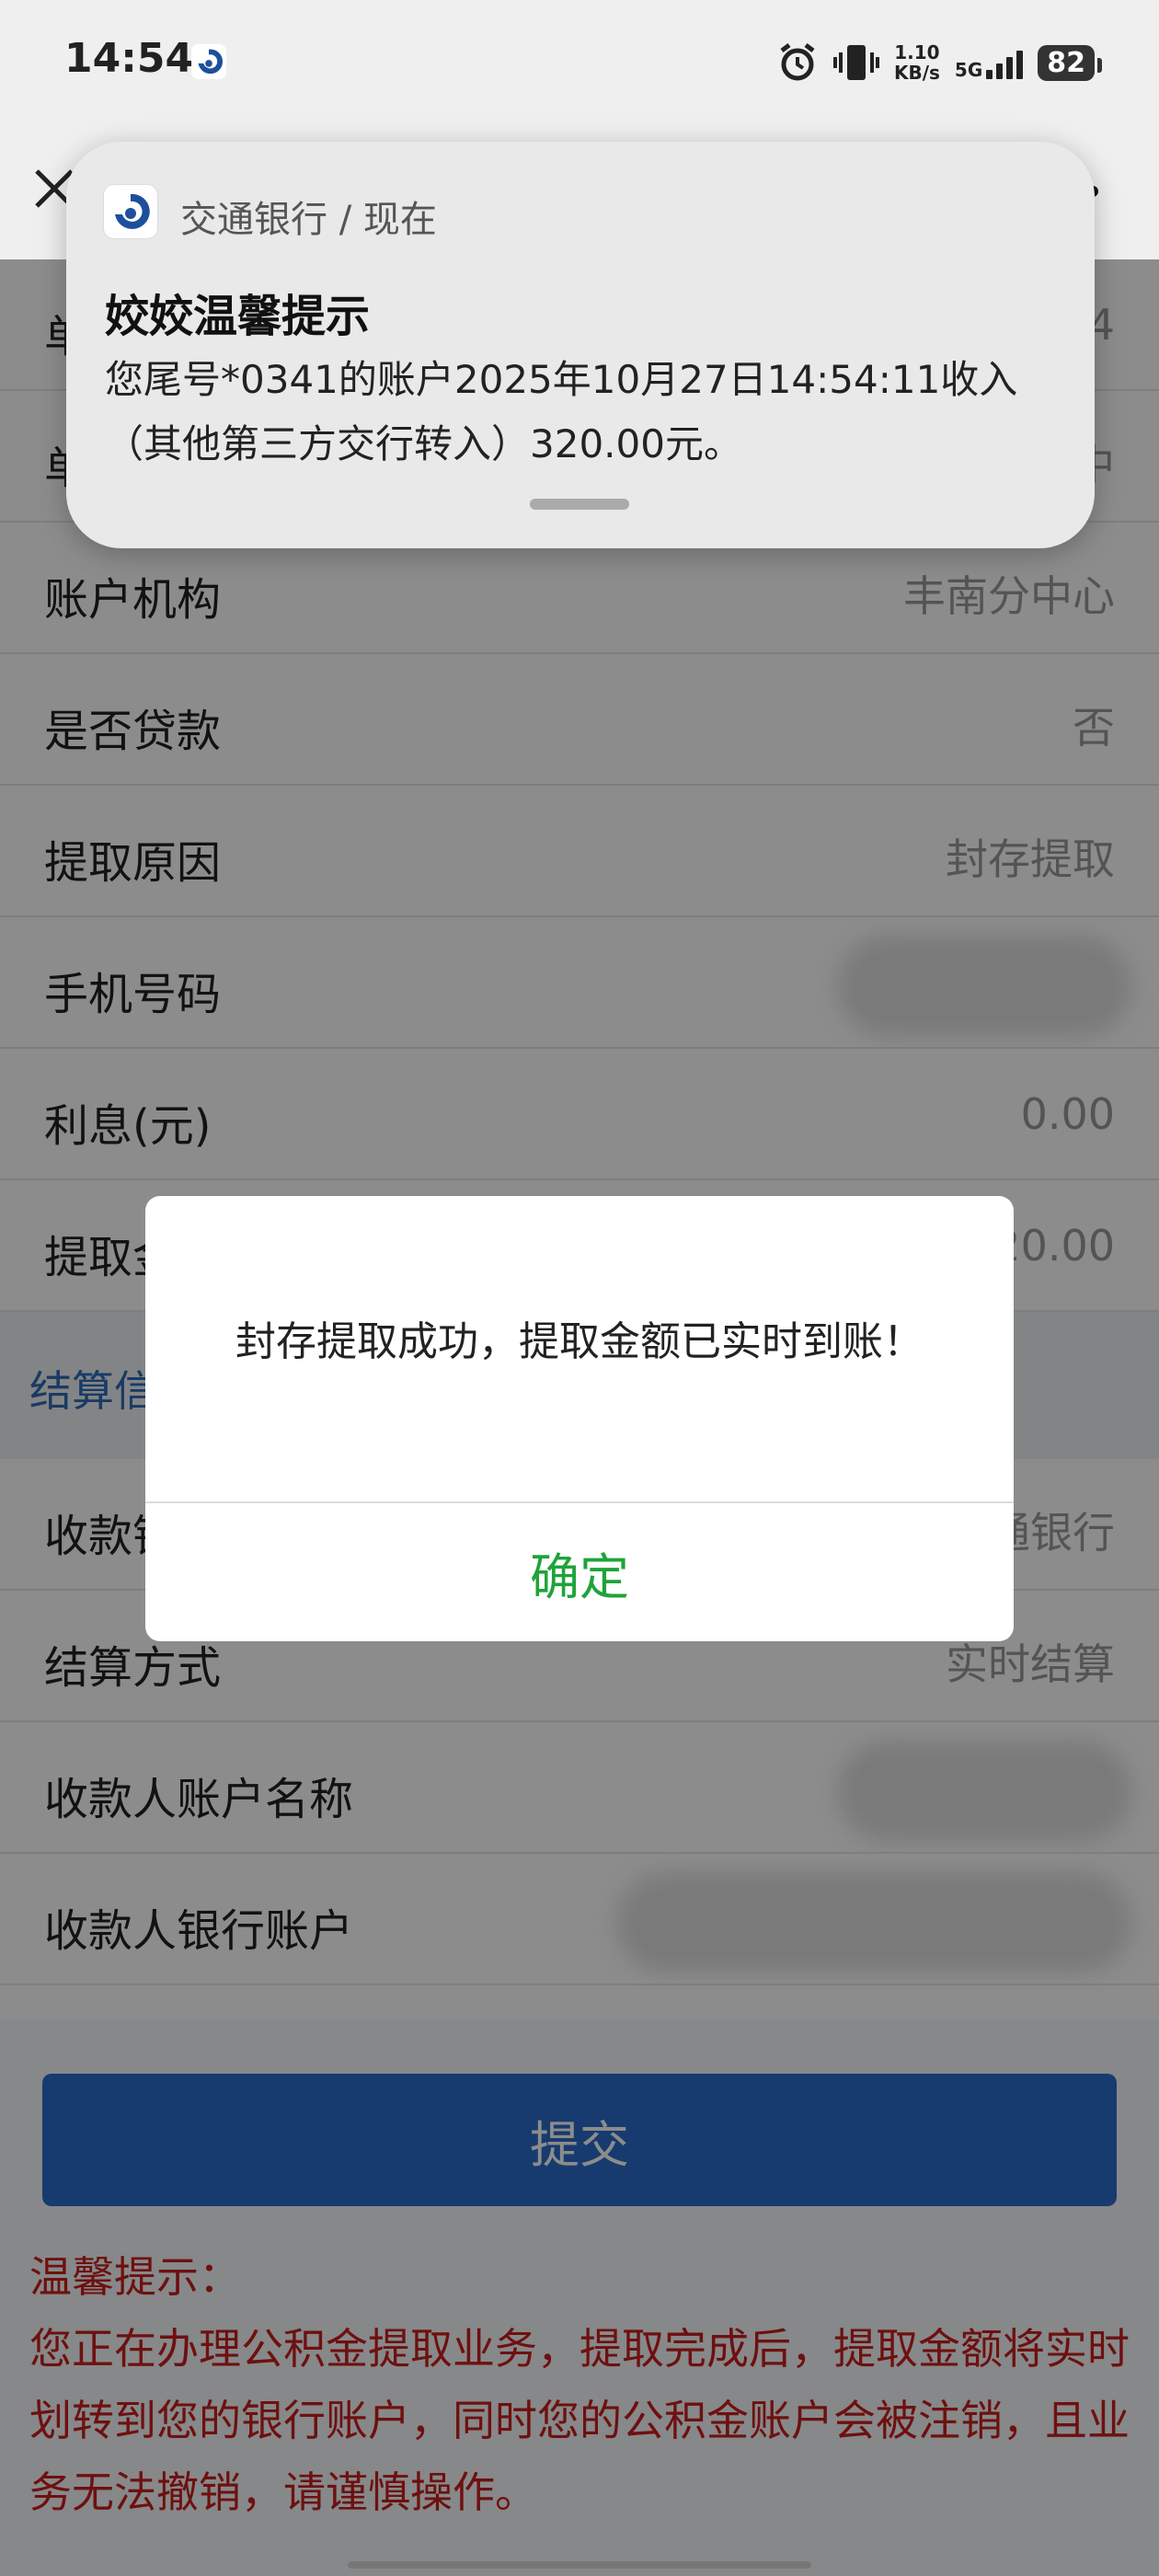  Describe the element at coordinates (130, 211) in the screenshot. I see `bank-logo-icon` at that location.